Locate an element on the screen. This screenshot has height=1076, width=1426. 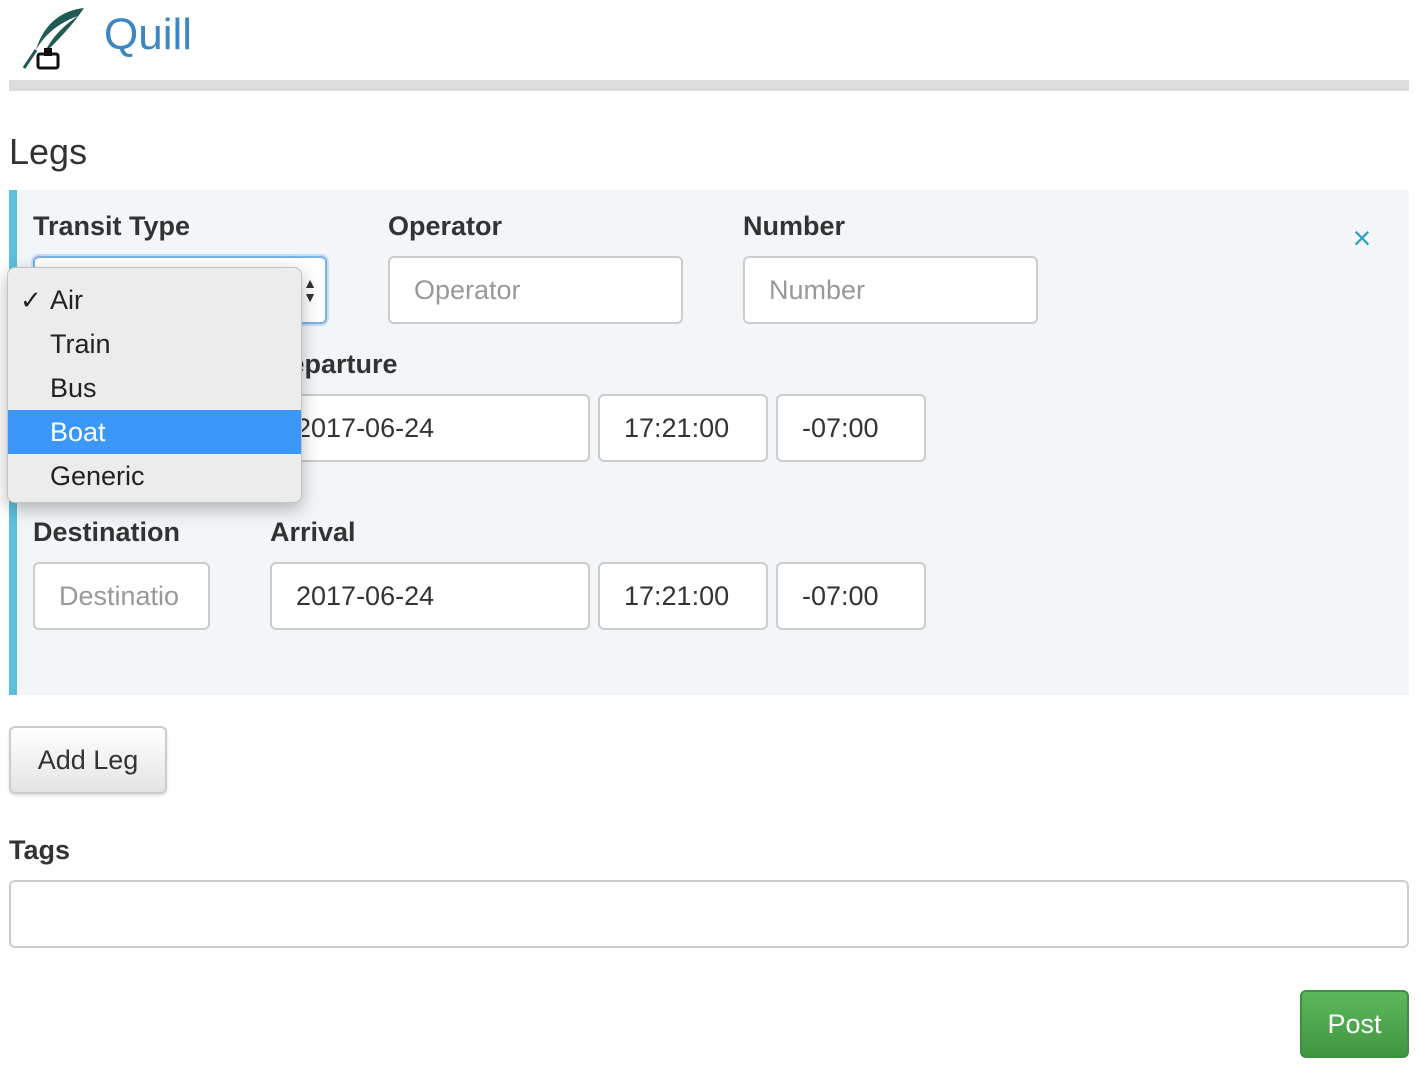
departure-date-input is located at coordinates (430, 428).